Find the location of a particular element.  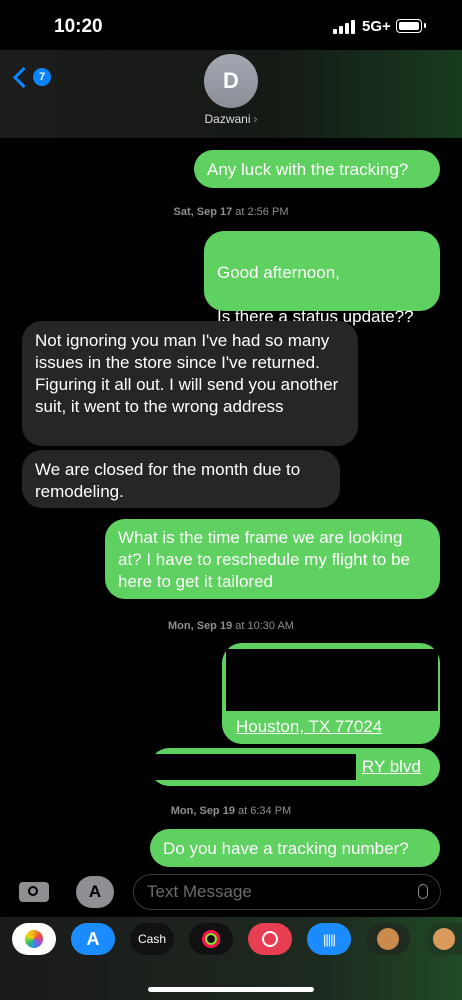

message-sent: RY blvd is located at coordinates (295, 767).